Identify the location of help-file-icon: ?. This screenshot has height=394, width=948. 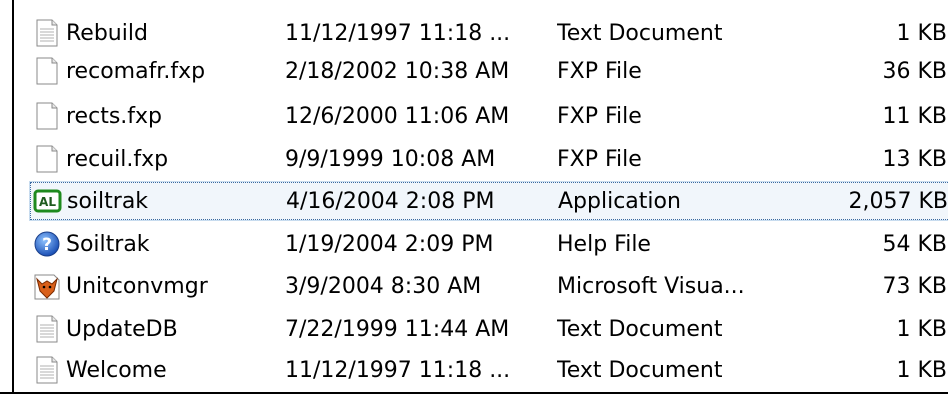
(47, 244).